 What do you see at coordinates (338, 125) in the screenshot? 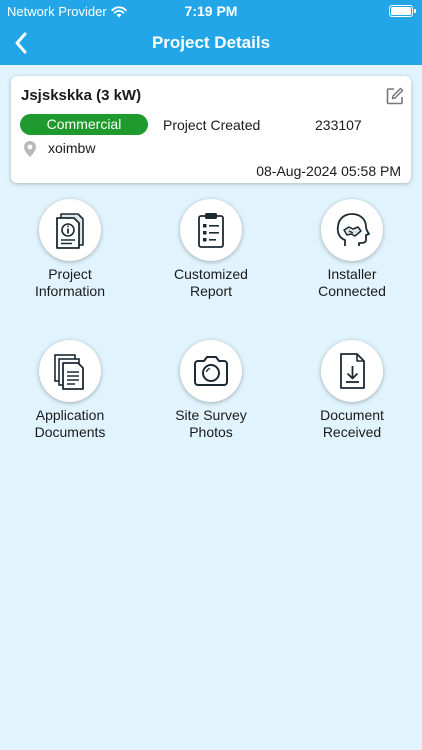
I see `project-id: 233107` at bounding box center [338, 125].